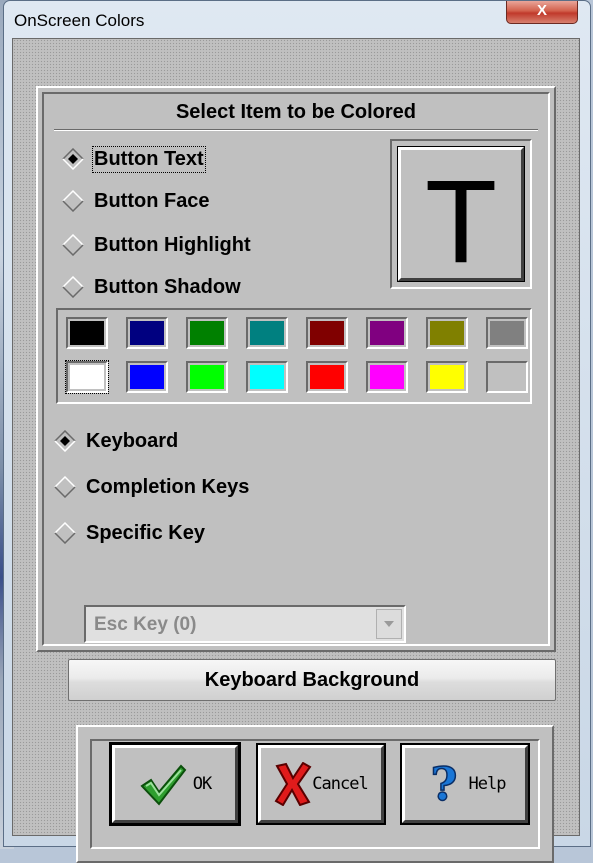  Describe the element at coordinates (163, 785) in the screenshot. I see `checkmark-icon` at that location.